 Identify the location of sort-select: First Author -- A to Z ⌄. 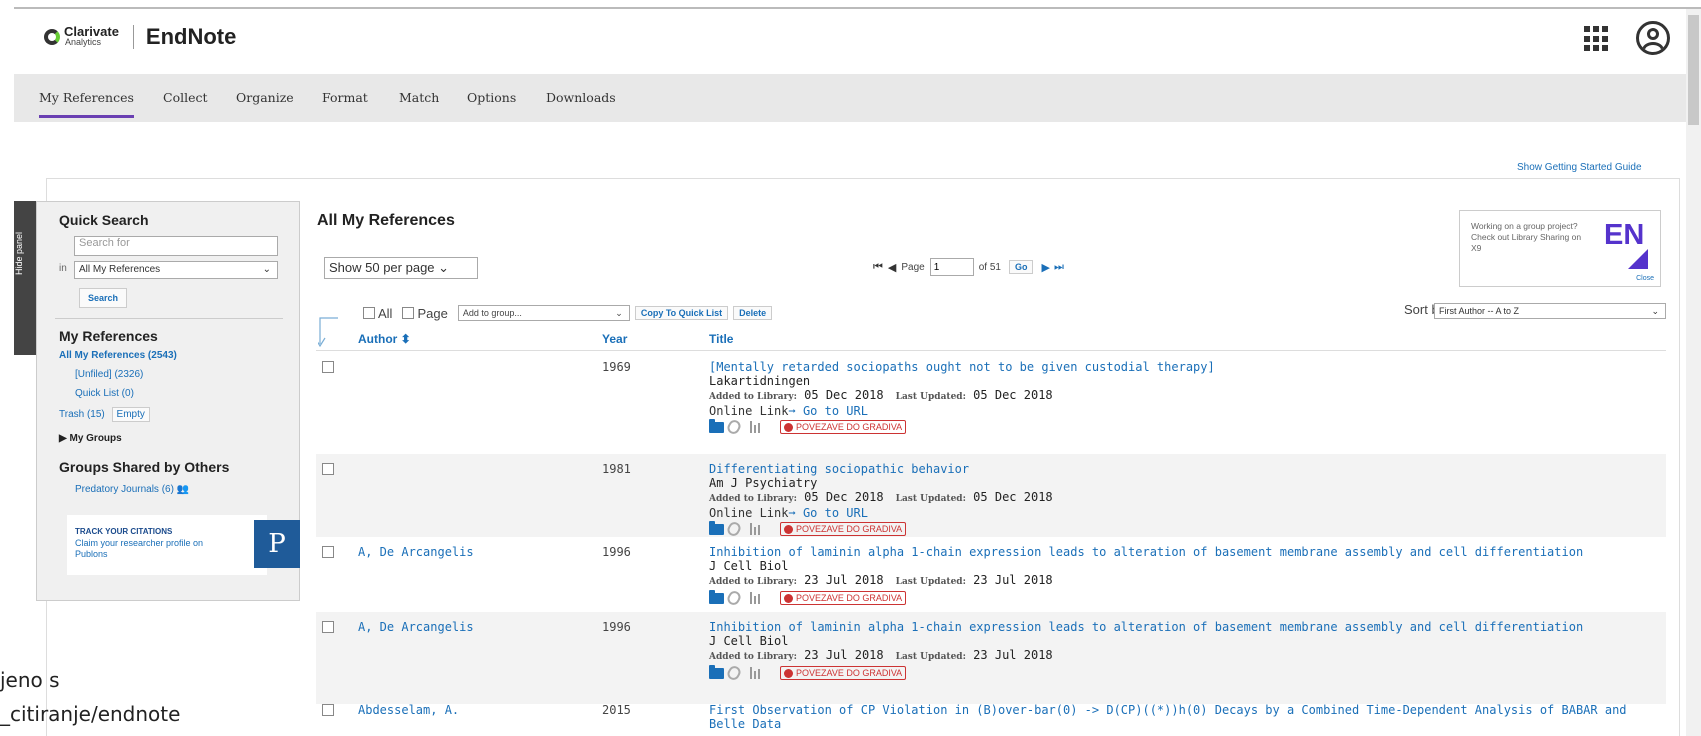
(1550, 311).